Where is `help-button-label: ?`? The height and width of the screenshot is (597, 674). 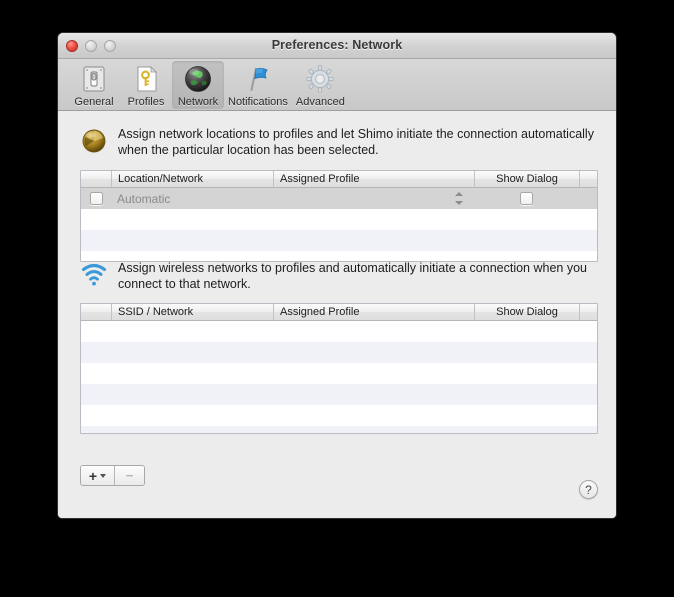 help-button-label: ? is located at coordinates (588, 489).